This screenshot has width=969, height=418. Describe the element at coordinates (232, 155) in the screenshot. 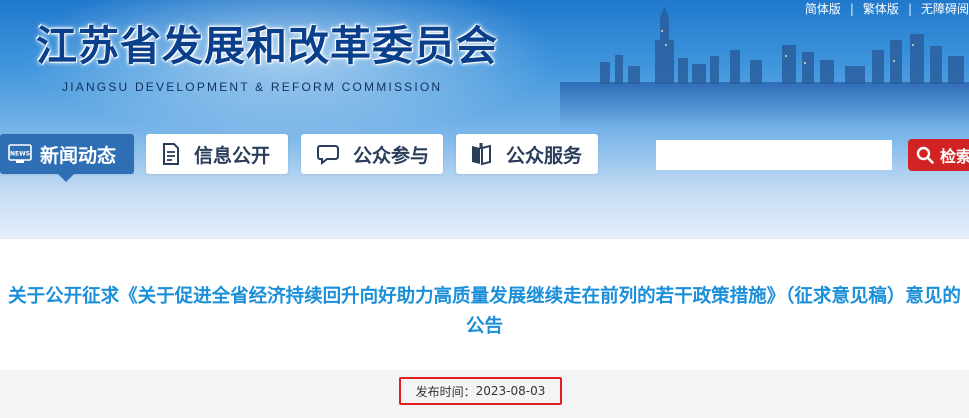

I see `nav-tab-label: 信息公开` at that location.